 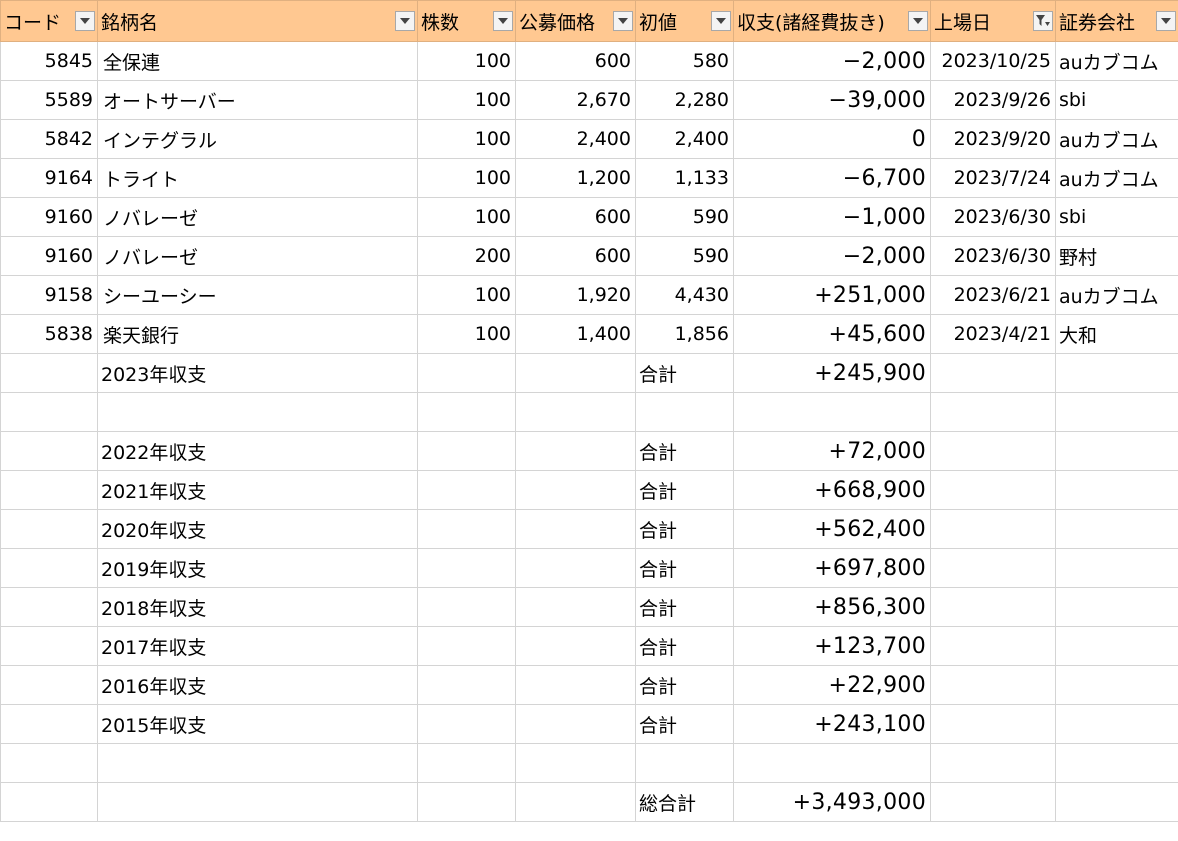 I want to click on column-header-code: コード, so click(x=49, y=21).